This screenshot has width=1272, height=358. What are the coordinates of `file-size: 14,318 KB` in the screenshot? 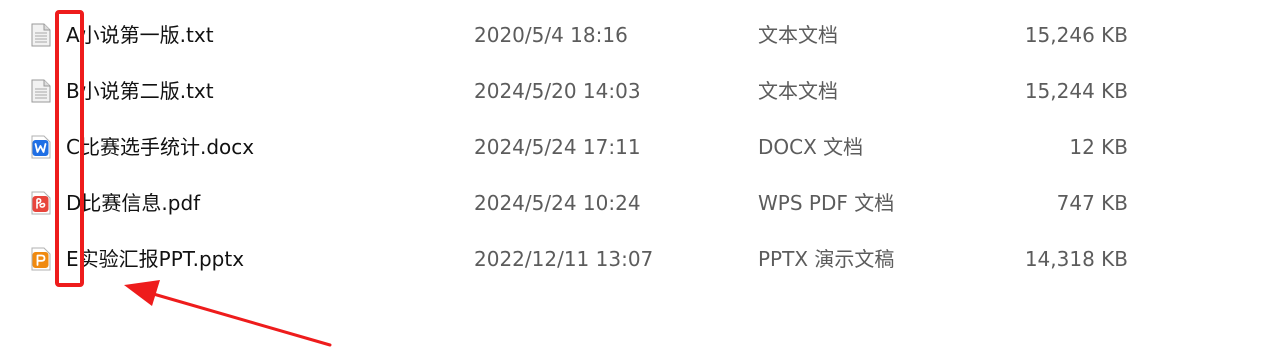 It's located at (1076, 259).